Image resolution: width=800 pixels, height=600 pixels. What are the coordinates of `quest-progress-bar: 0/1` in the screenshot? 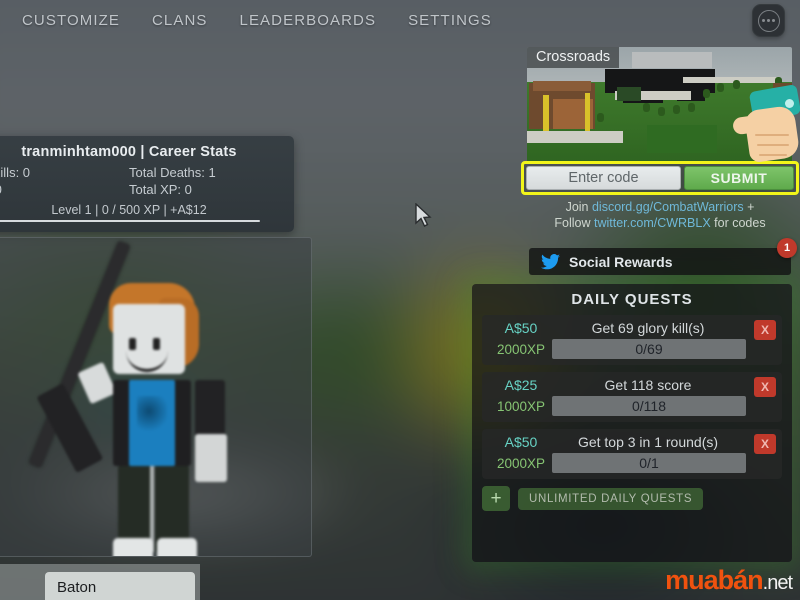 It's located at (649, 463).